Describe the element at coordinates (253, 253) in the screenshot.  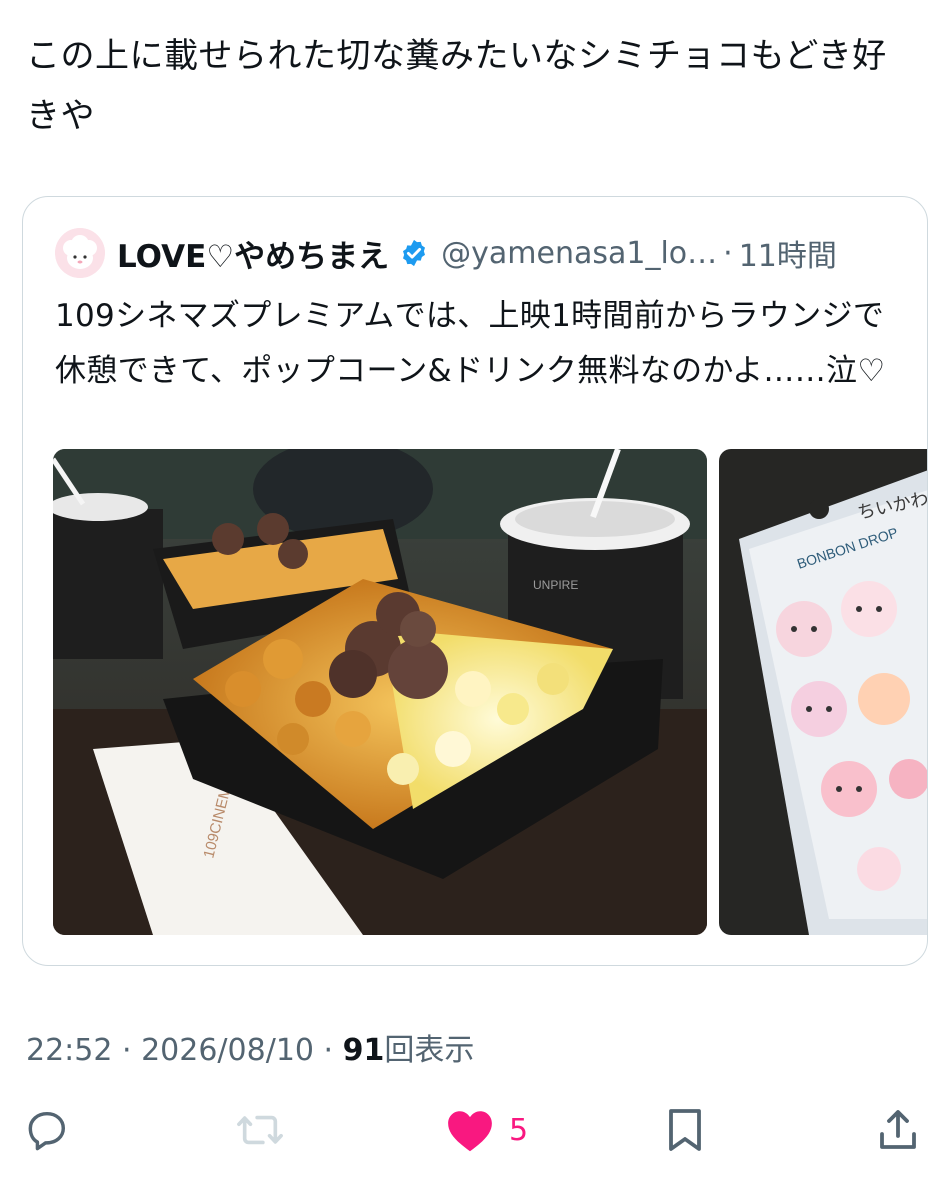
I see `quoted-display-name: LOVE♡やめちまえ` at that location.